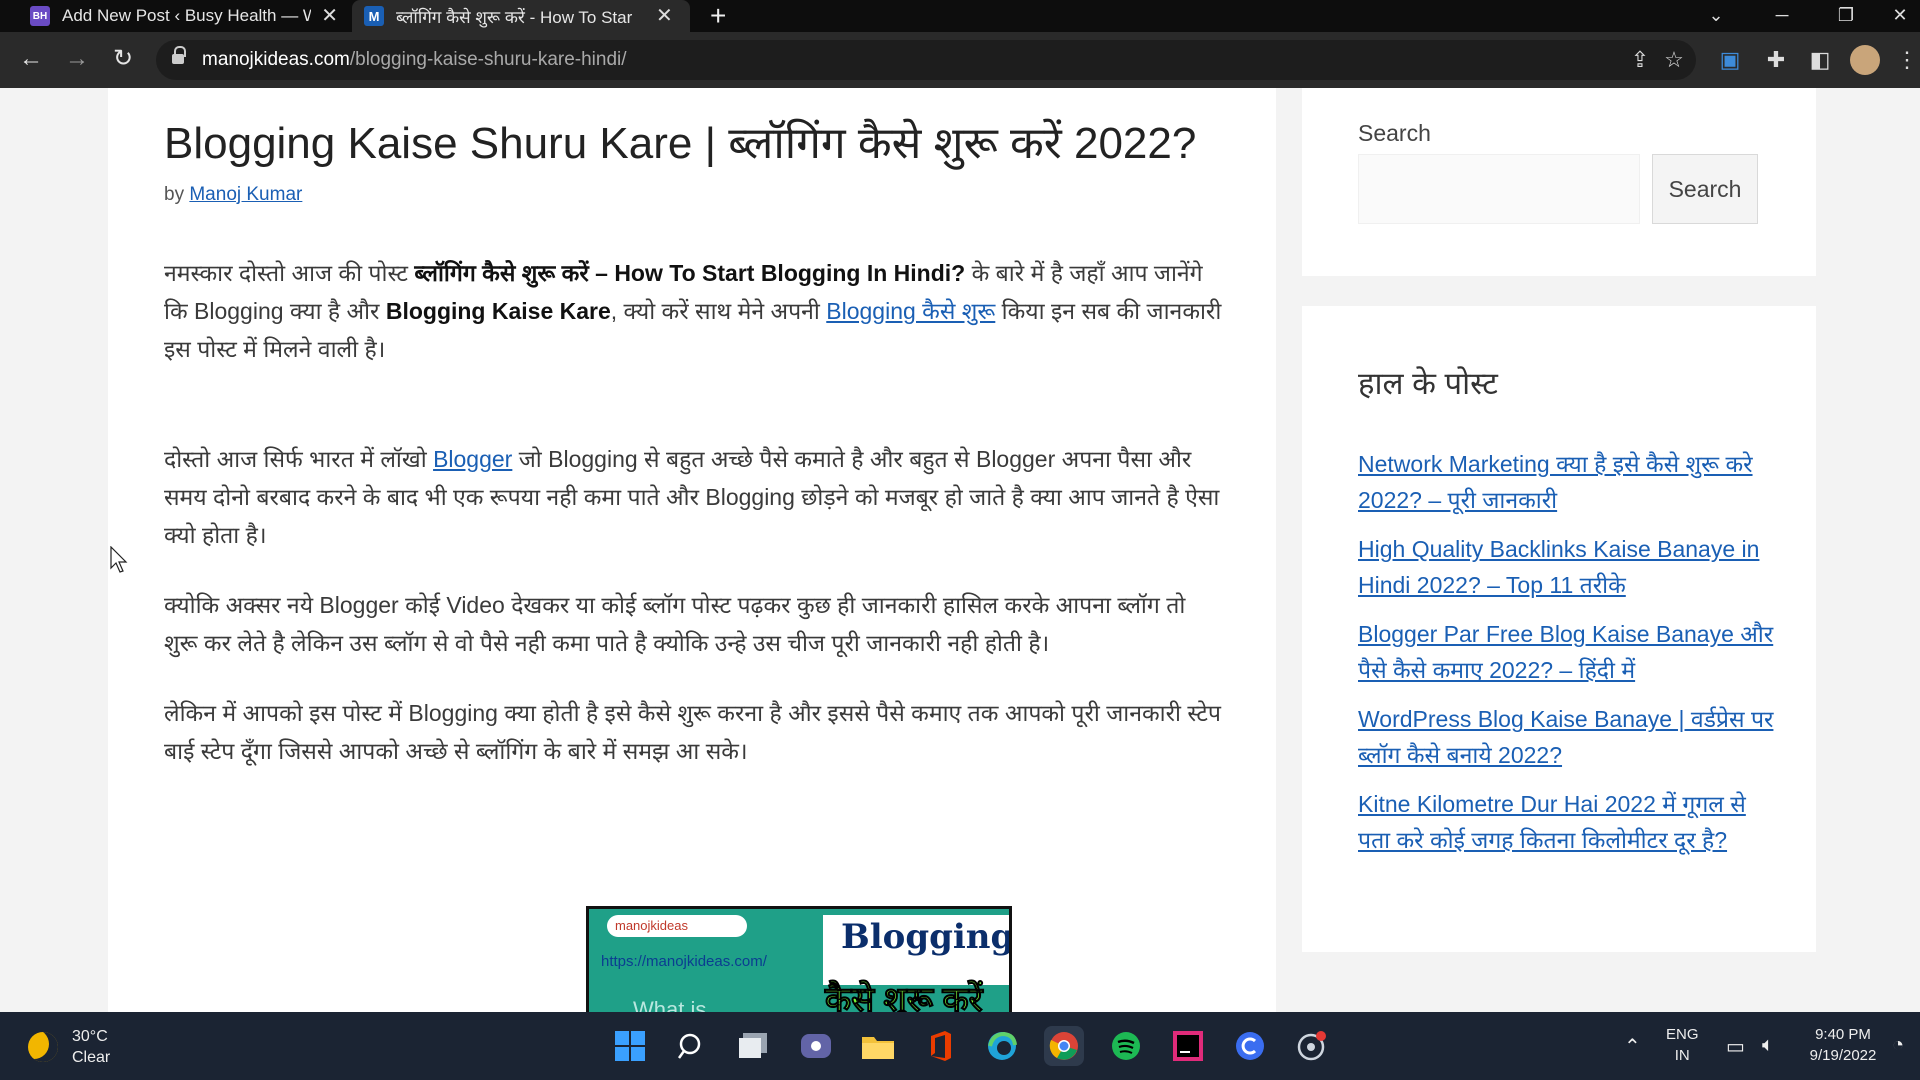 This screenshot has width=1920, height=1080. What do you see at coordinates (1865, 60) in the screenshot?
I see `profile-avatar` at bounding box center [1865, 60].